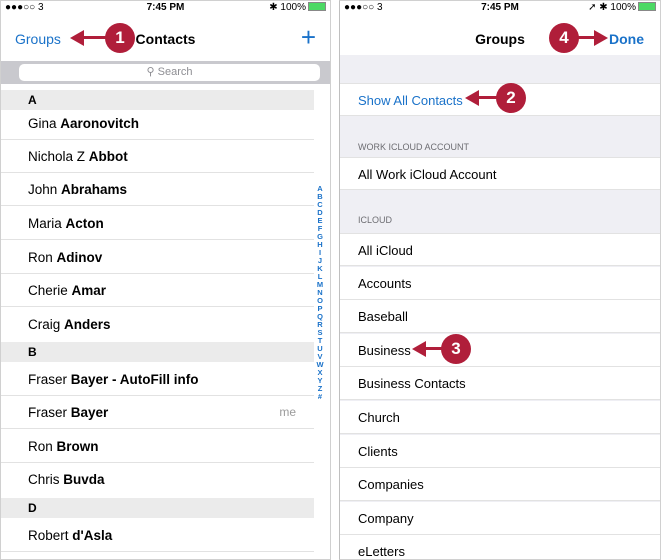  What do you see at coordinates (157, 535) in the screenshot?
I see `contact-row: Robert d'Asla` at bounding box center [157, 535].